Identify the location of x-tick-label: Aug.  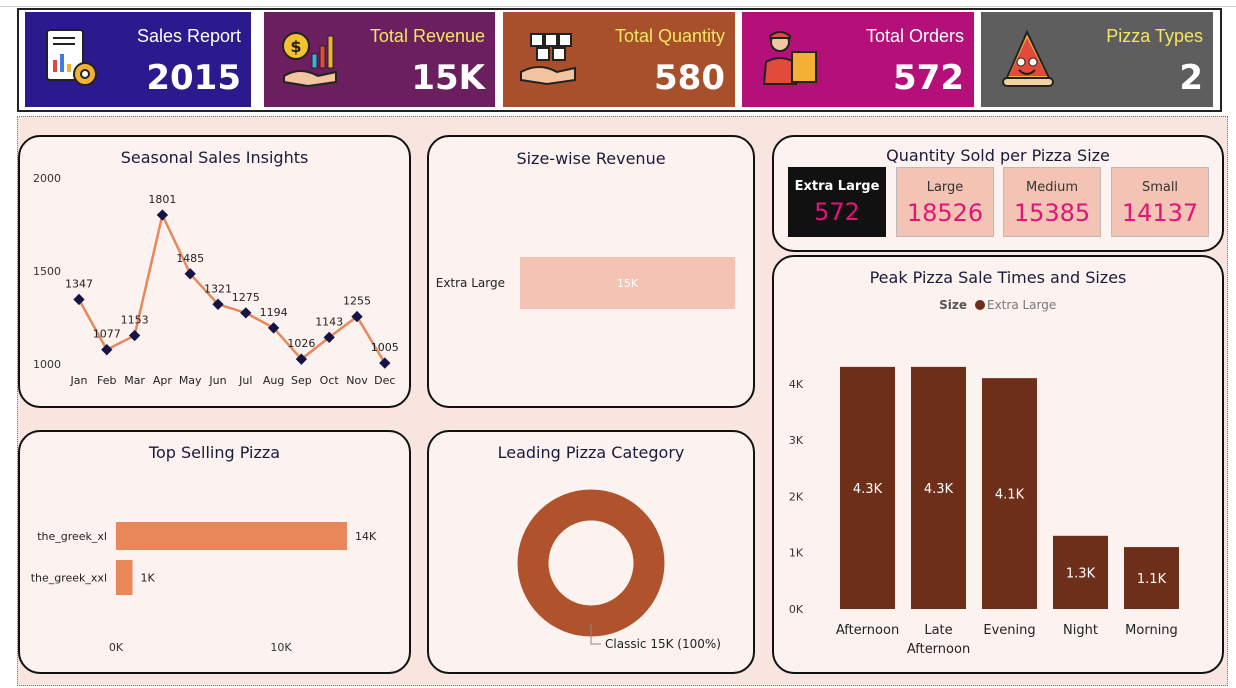
(273, 380).